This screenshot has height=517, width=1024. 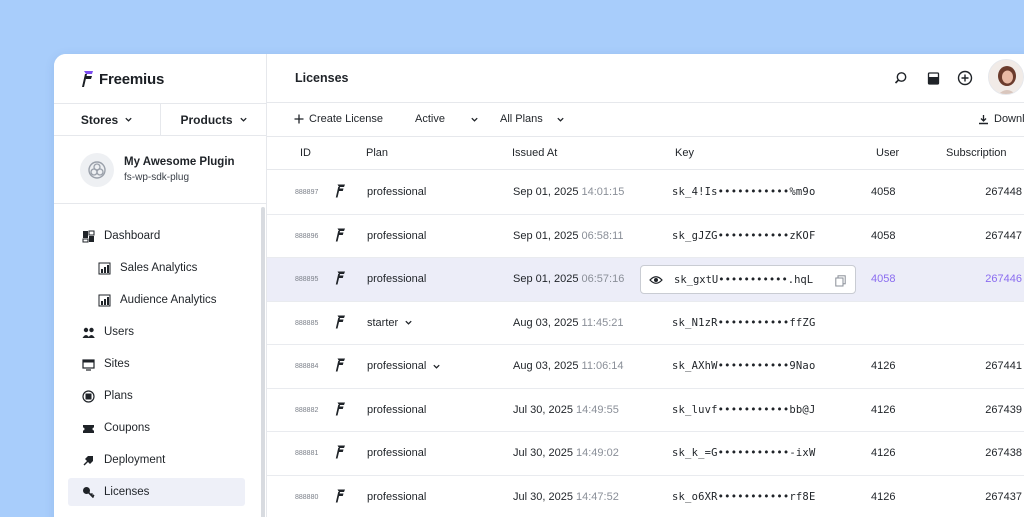 I want to click on subscription-id-link: 267446, so click(x=1003, y=279).